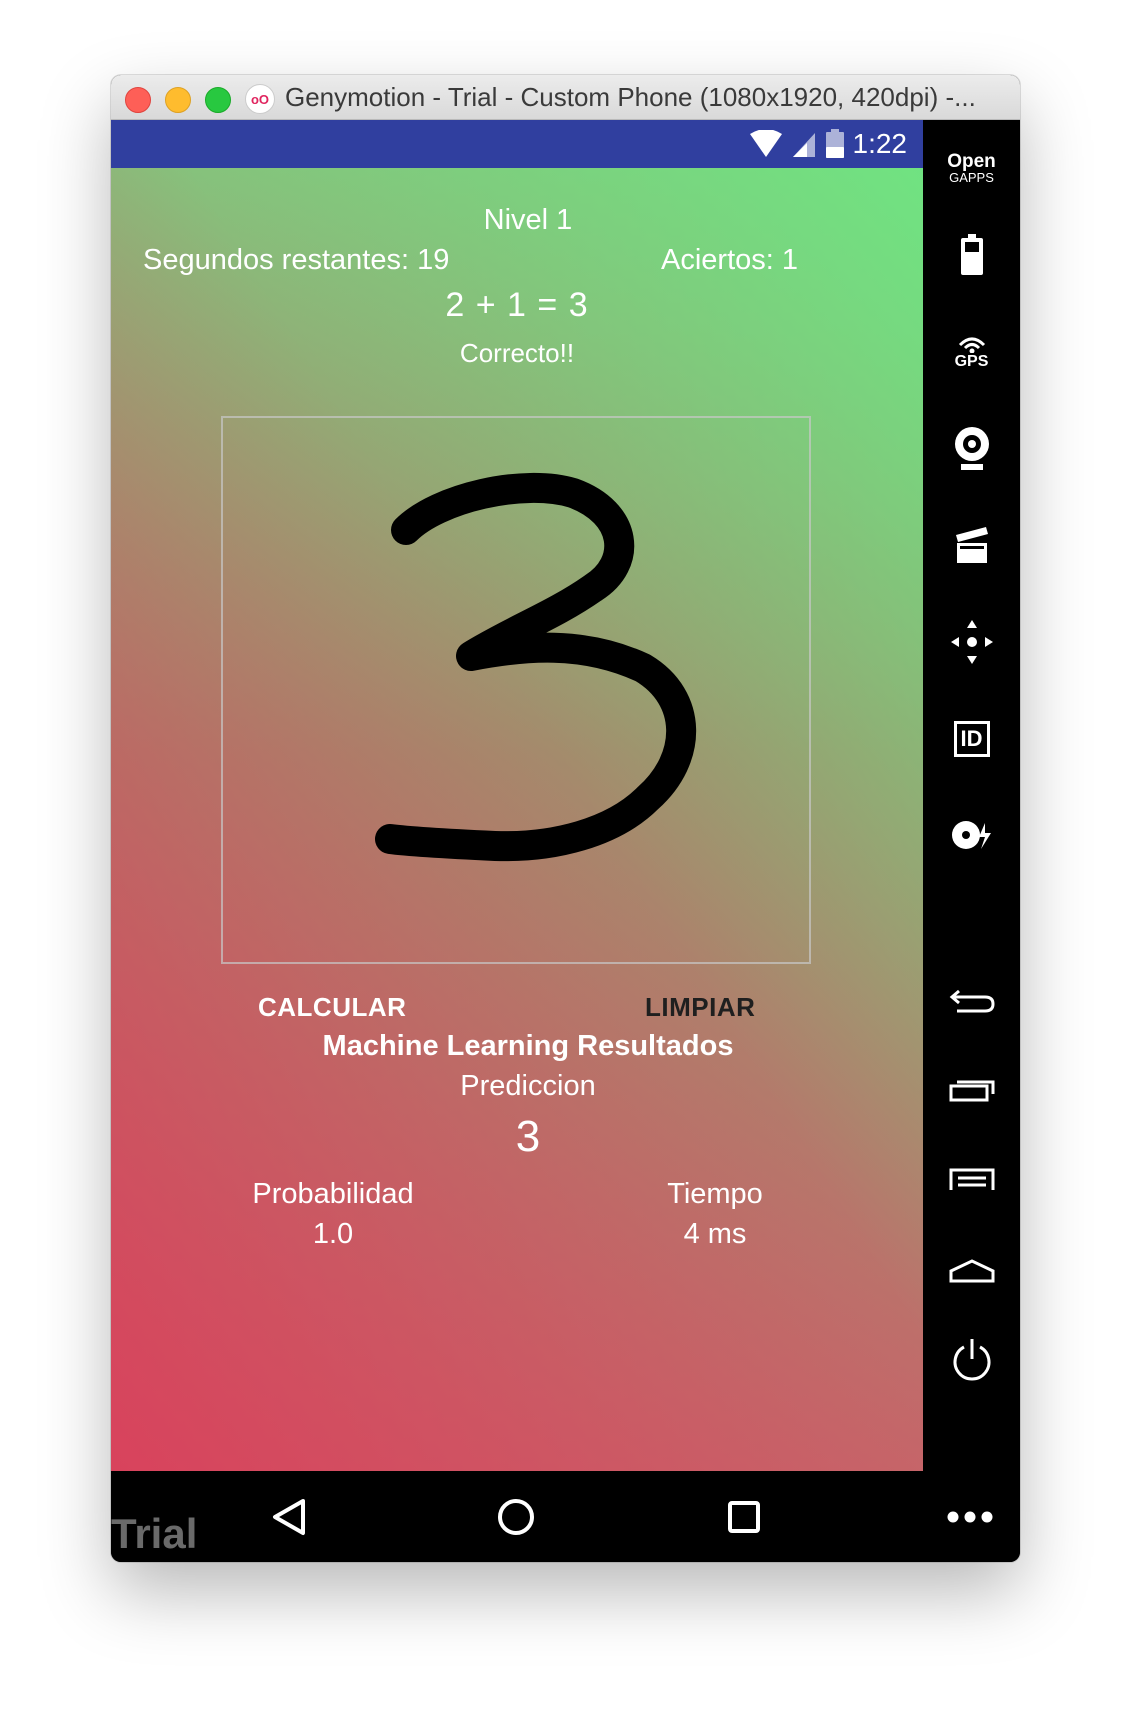  What do you see at coordinates (971, 642) in the screenshot?
I see `dpad-icon` at bounding box center [971, 642].